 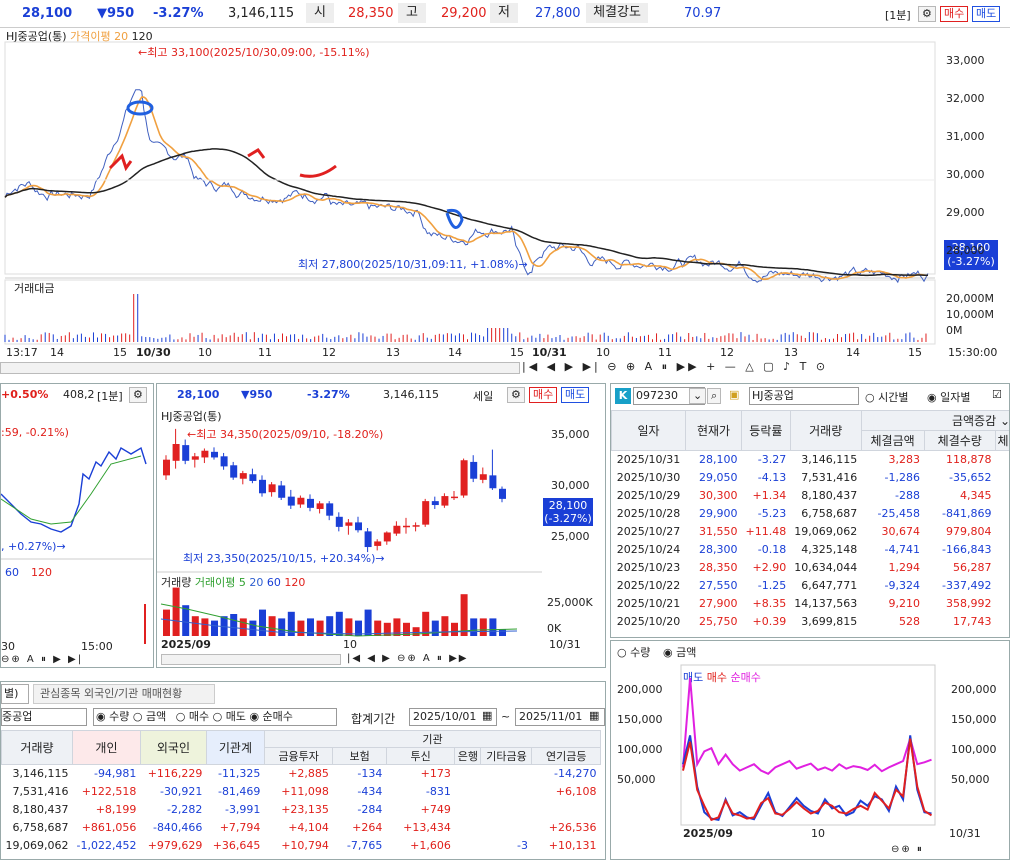 I want to click on table-cell: +4,104, so click(x=308, y=827).